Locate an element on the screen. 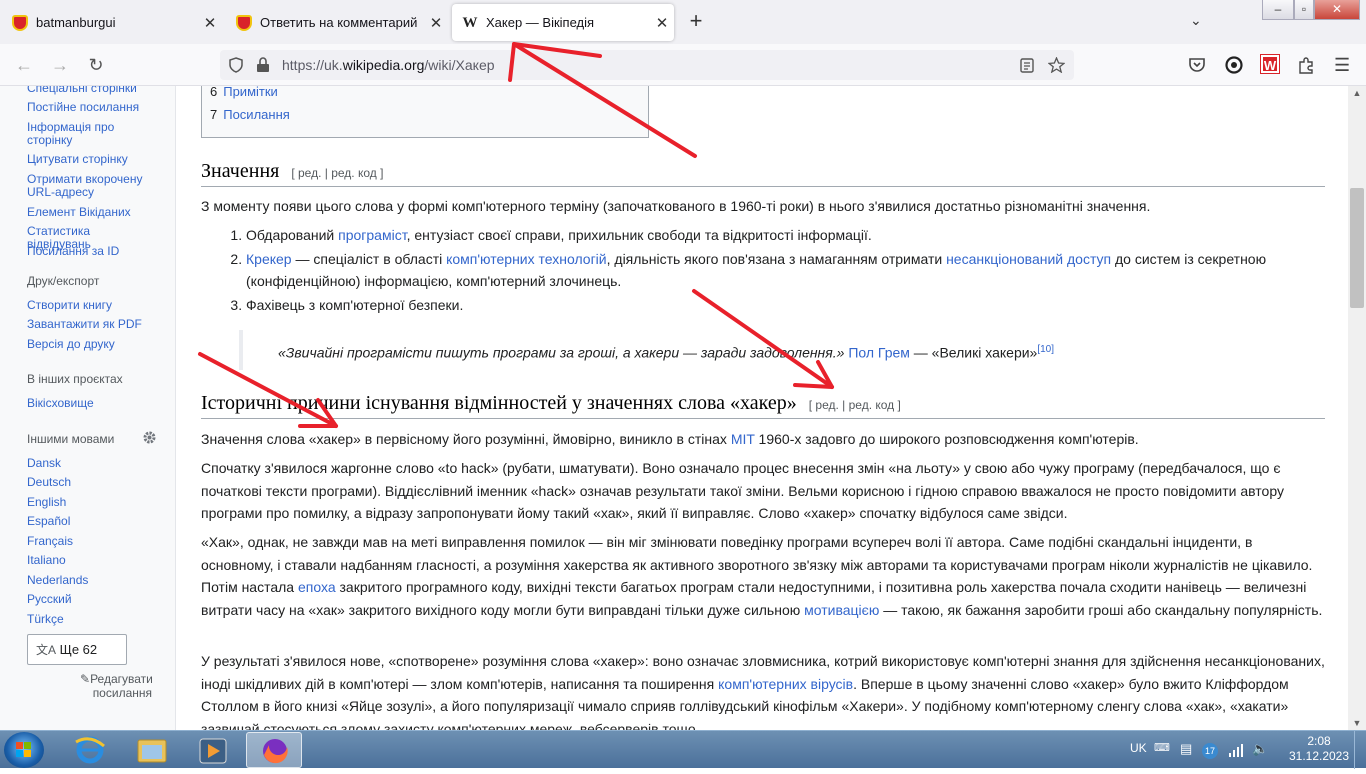 The height and width of the screenshot is (774, 1366). toc-item: 6 Примітки is located at coordinates (425, 94).